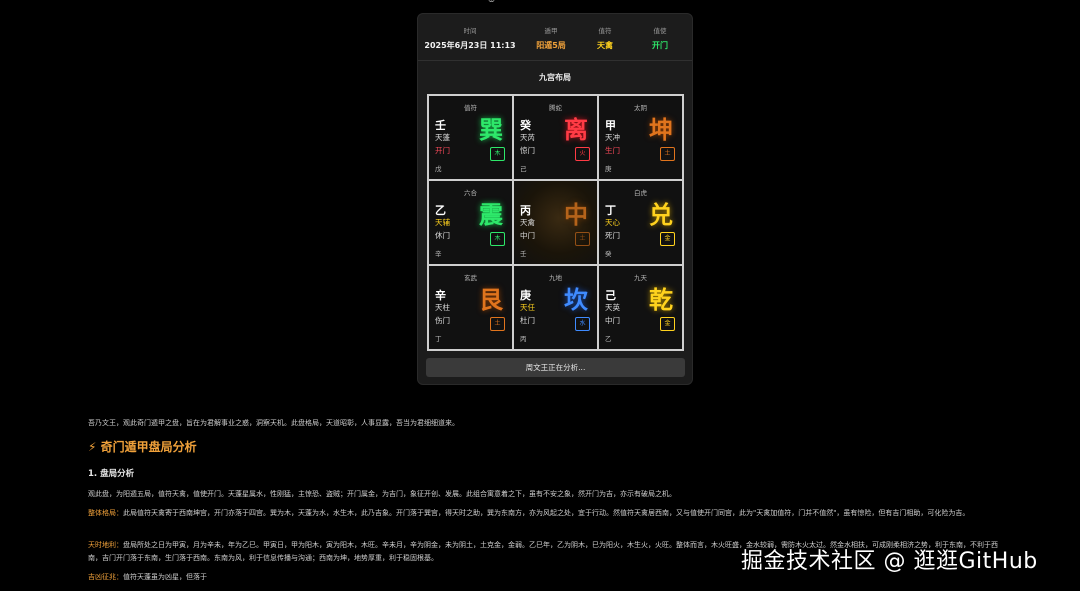  I want to click on meta-time: 时间 2025年6月23日 11:13, so click(470, 37).